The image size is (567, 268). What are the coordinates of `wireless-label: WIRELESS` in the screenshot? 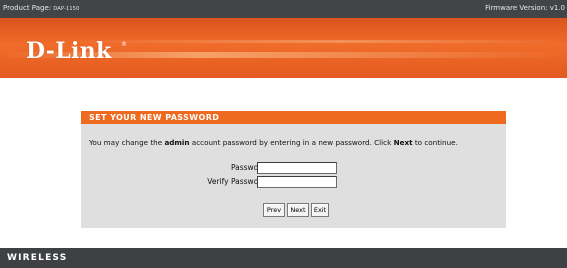 It's located at (37, 258).